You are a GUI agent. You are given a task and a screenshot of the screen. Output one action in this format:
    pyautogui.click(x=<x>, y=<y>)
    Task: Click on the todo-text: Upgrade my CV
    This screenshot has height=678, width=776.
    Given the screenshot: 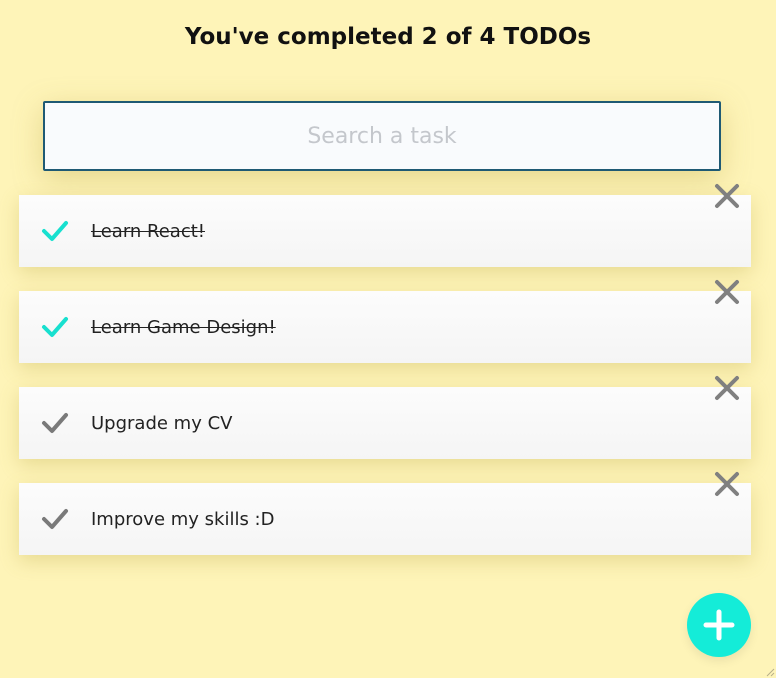 What is the action you would take?
    pyautogui.click(x=162, y=423)
    